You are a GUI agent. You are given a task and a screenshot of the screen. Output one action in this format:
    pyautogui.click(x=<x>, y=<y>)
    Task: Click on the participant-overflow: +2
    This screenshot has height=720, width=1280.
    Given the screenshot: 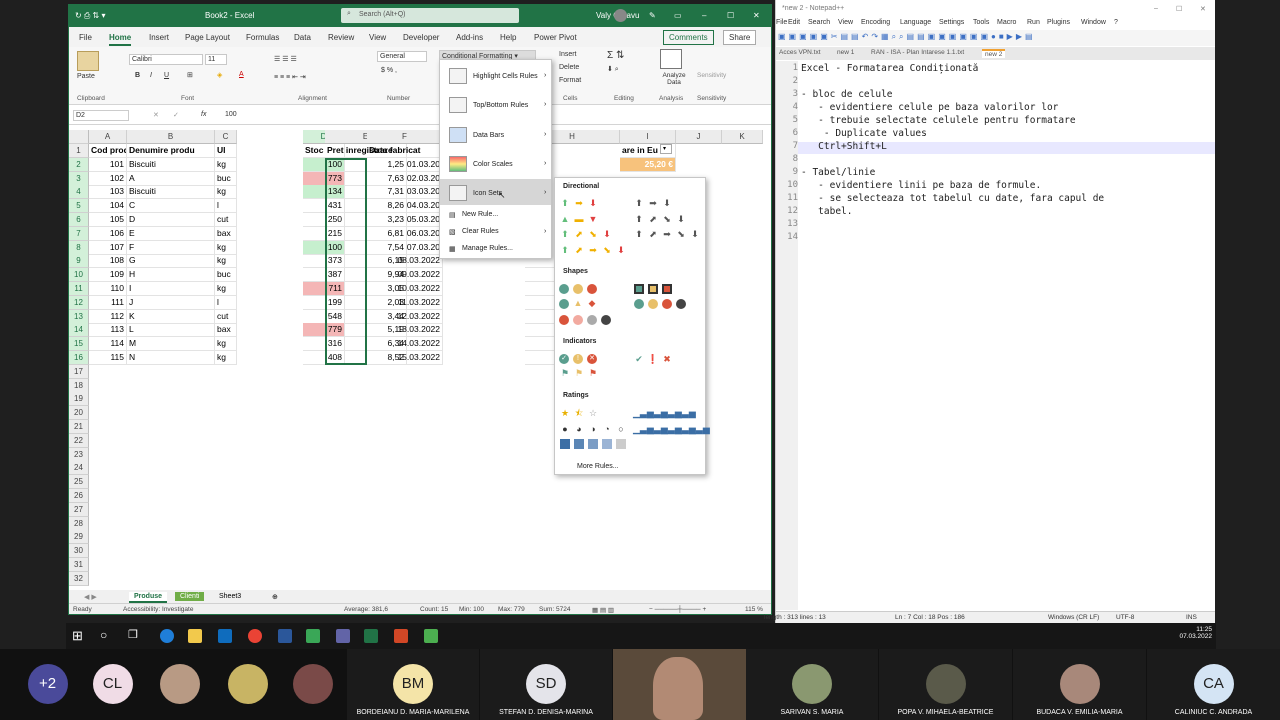 What is the action you would take?
    pyautogui.click(x=47, y=684)
    